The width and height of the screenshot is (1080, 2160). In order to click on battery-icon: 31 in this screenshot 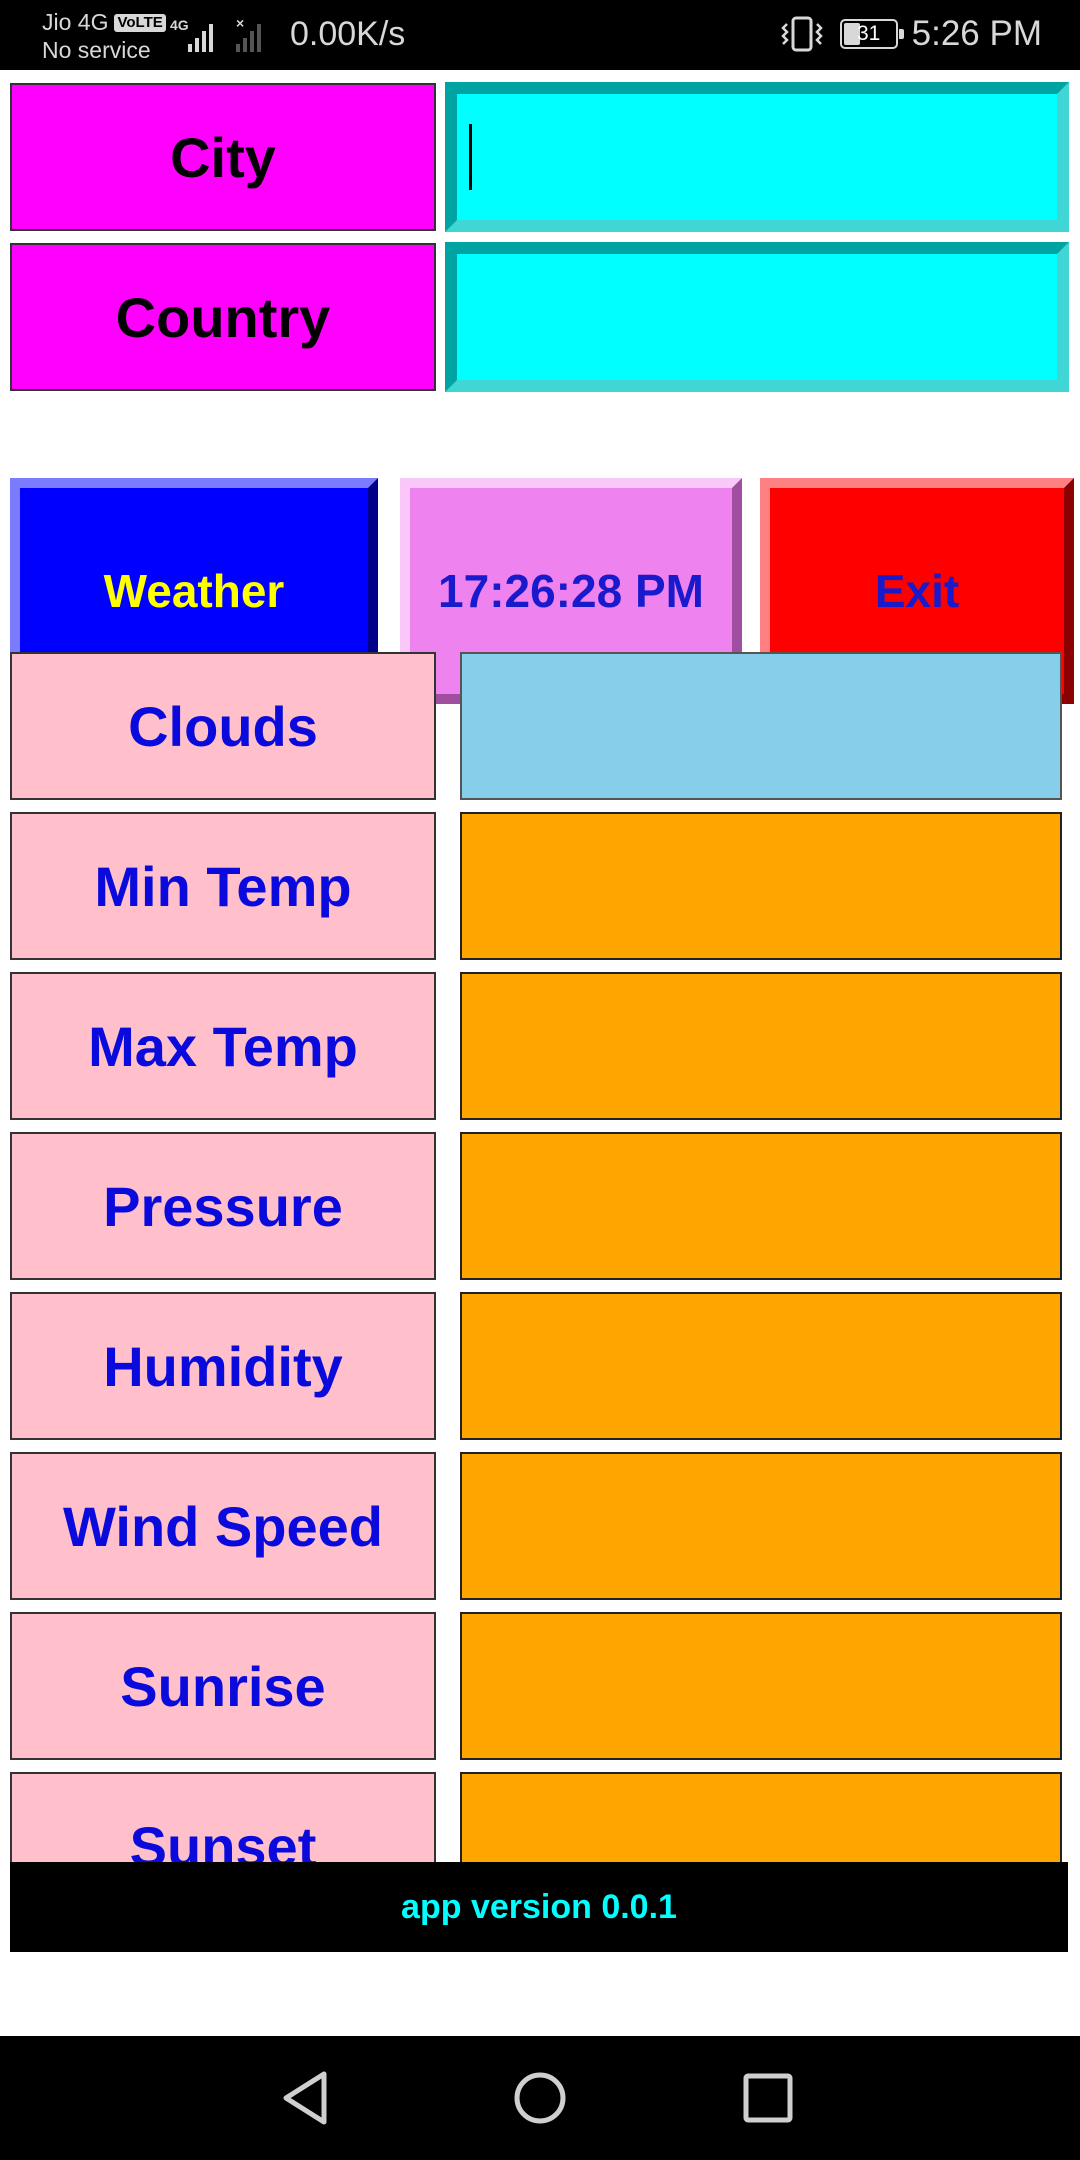, I will do `click(871, 34)`.